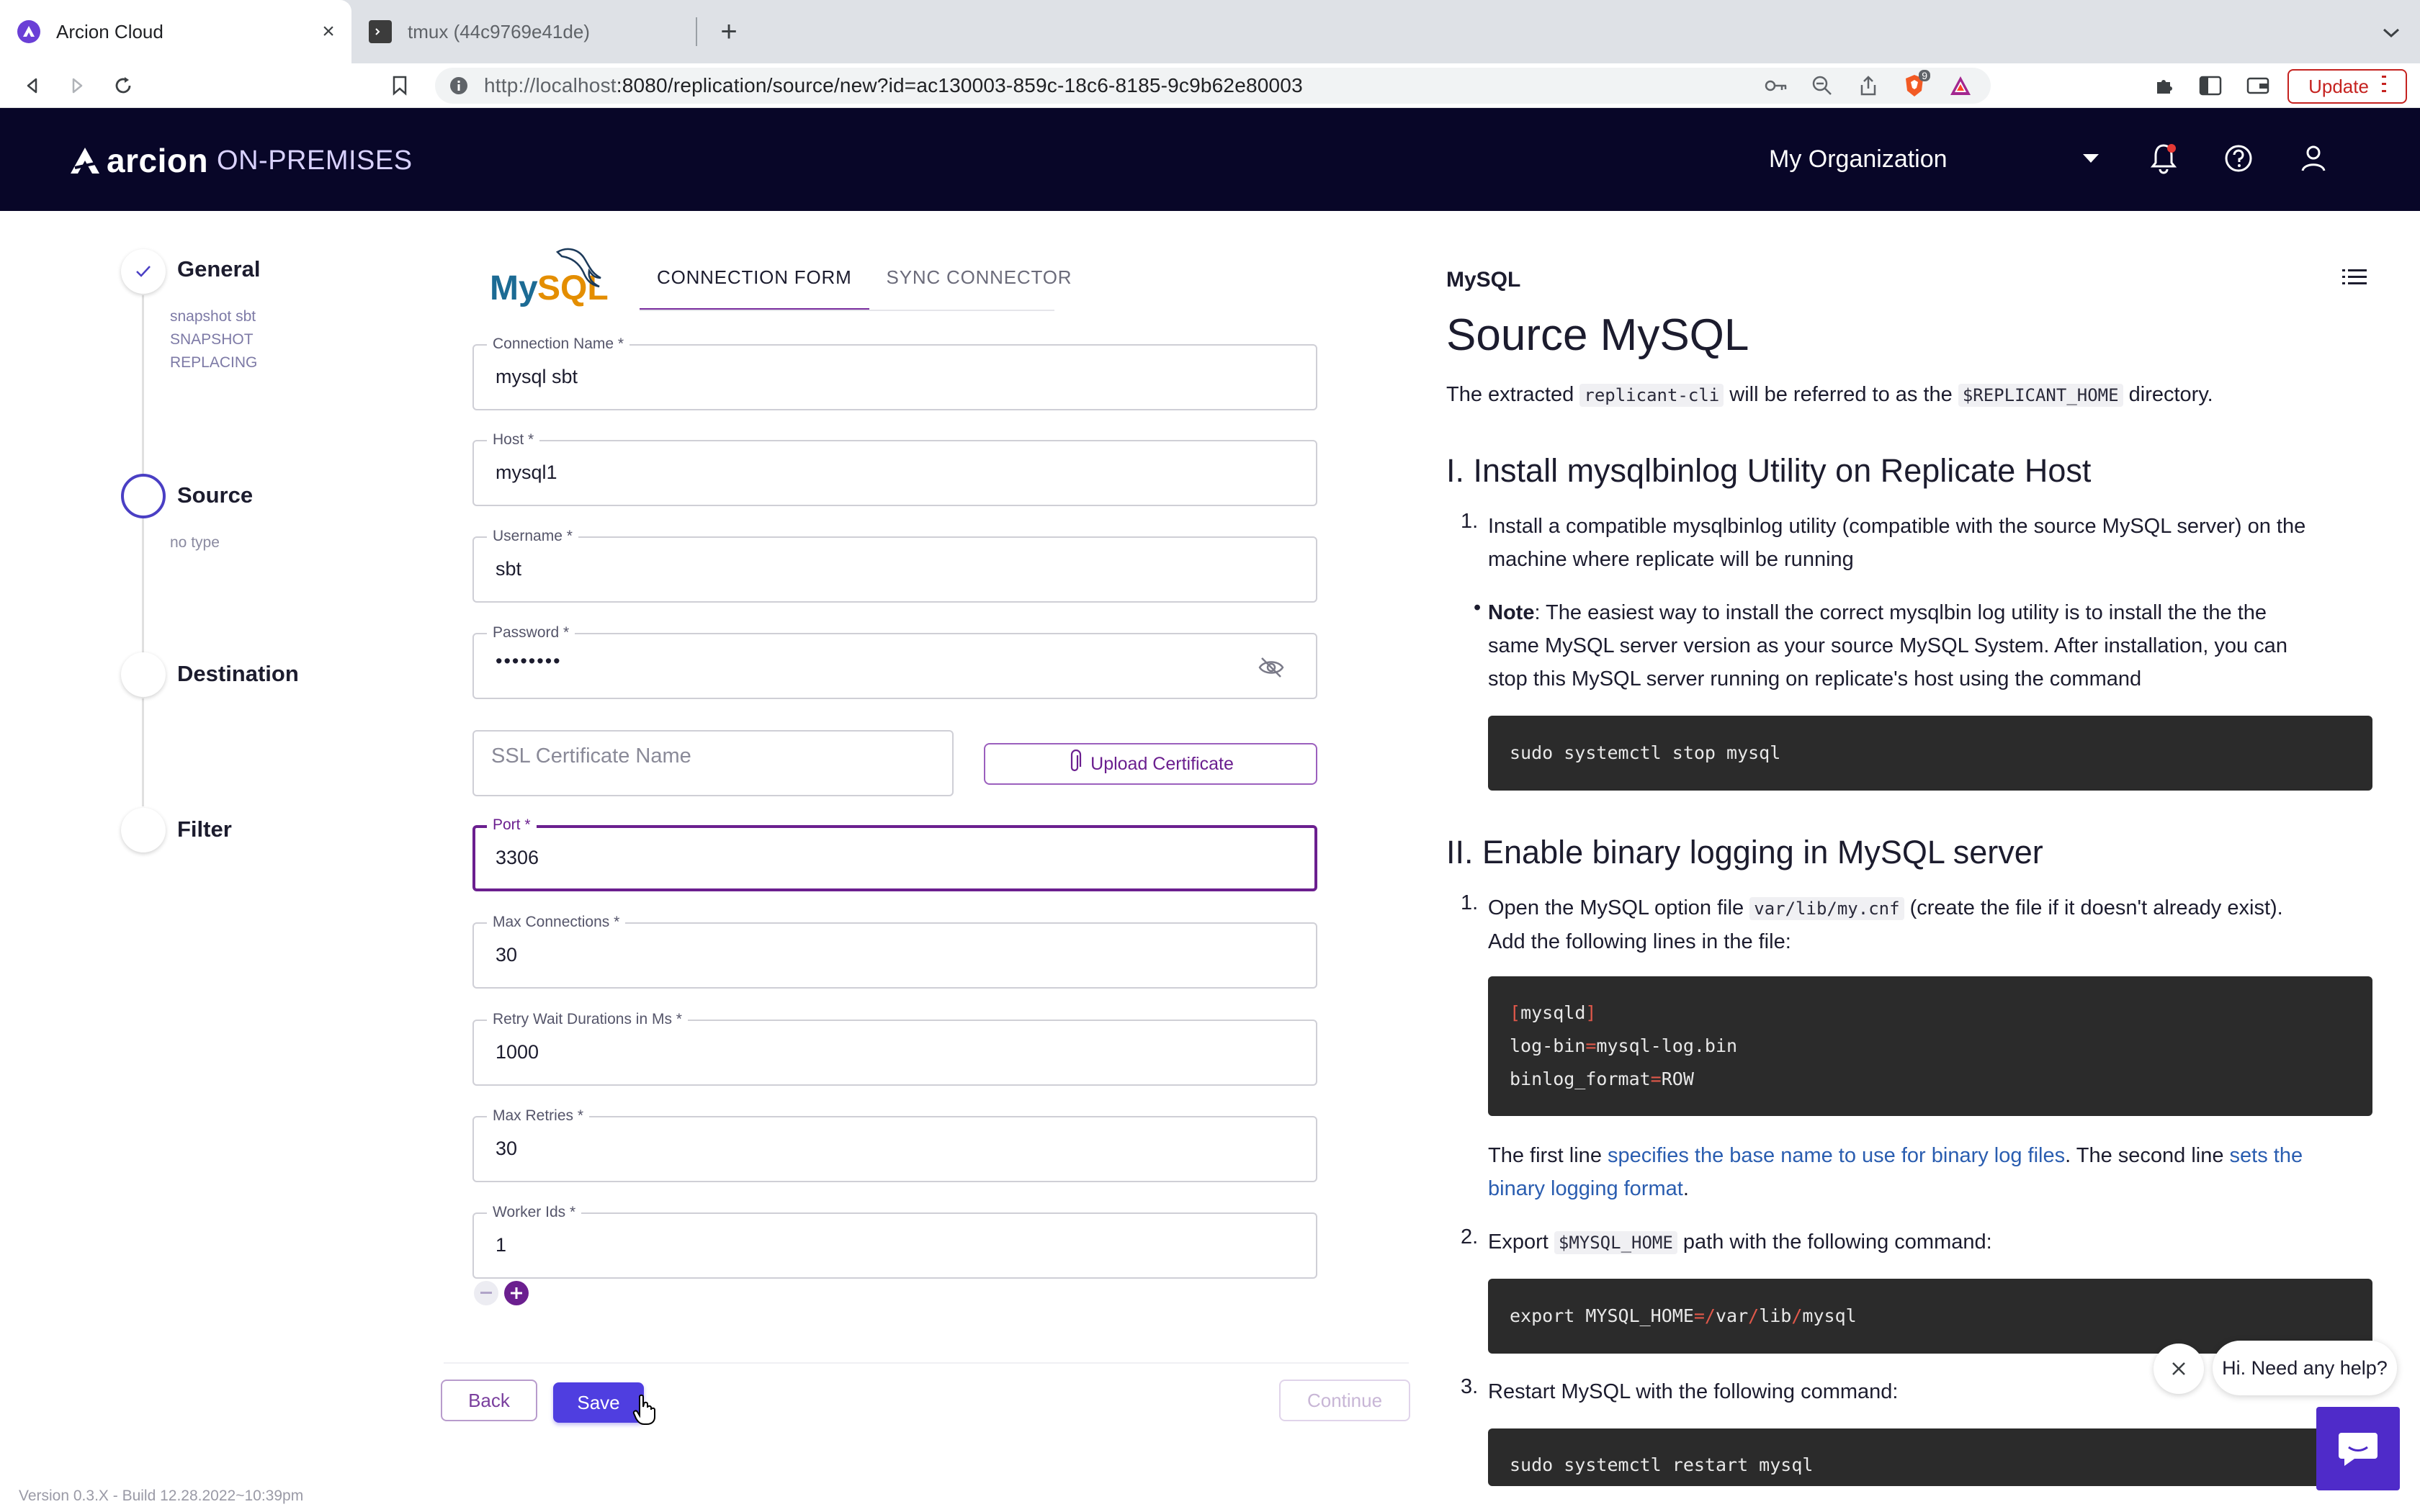 The width and height of the screenshot is (2420, 1512). Describe the element at coordinates (1822, 86) in the screenshot. I see `zoom-out-icon` at that location.